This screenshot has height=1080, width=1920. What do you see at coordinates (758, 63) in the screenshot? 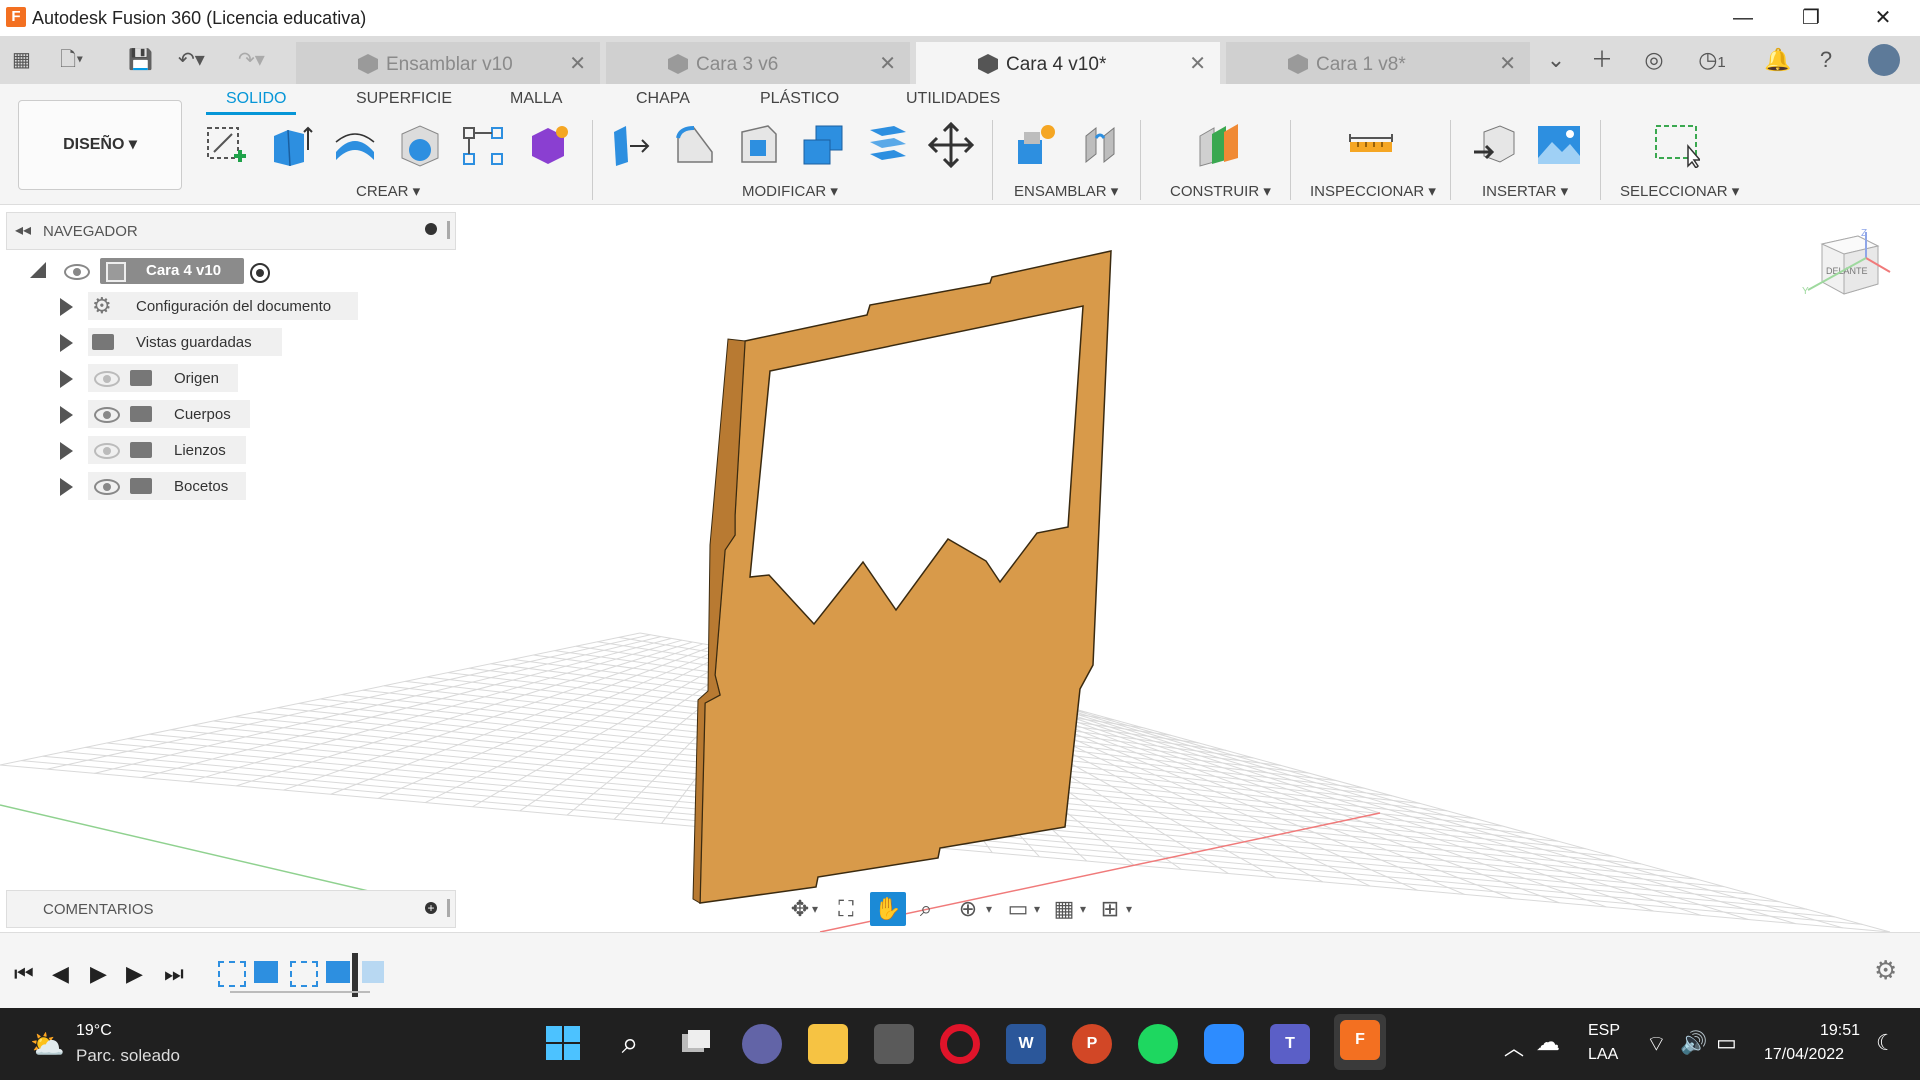
I see `tab-cara-3: Cara 3 v6 ✕` at bounding box center [758, 63].